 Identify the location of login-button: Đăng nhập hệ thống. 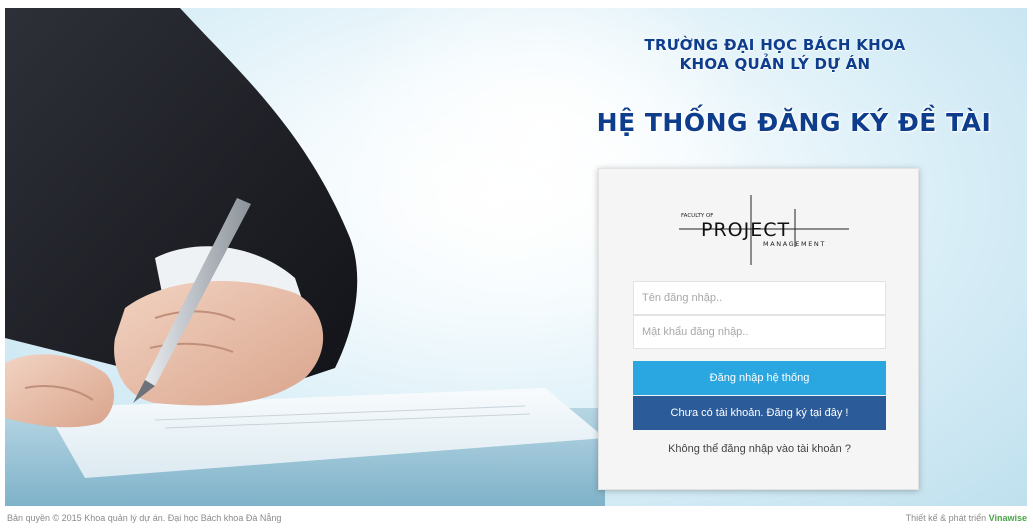
(759, 378).